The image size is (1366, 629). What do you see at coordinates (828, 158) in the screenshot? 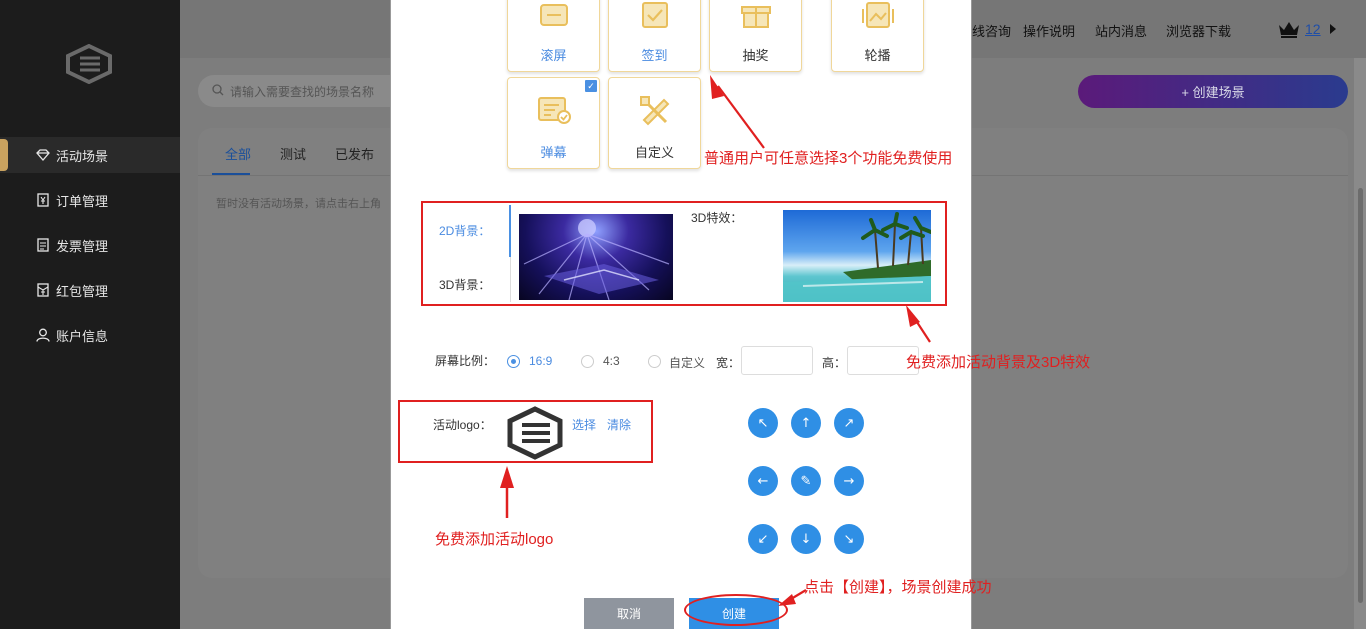
I see `features-note: 普通用户可任意选择3个功能免费使用` at bounding box center [828, 158].